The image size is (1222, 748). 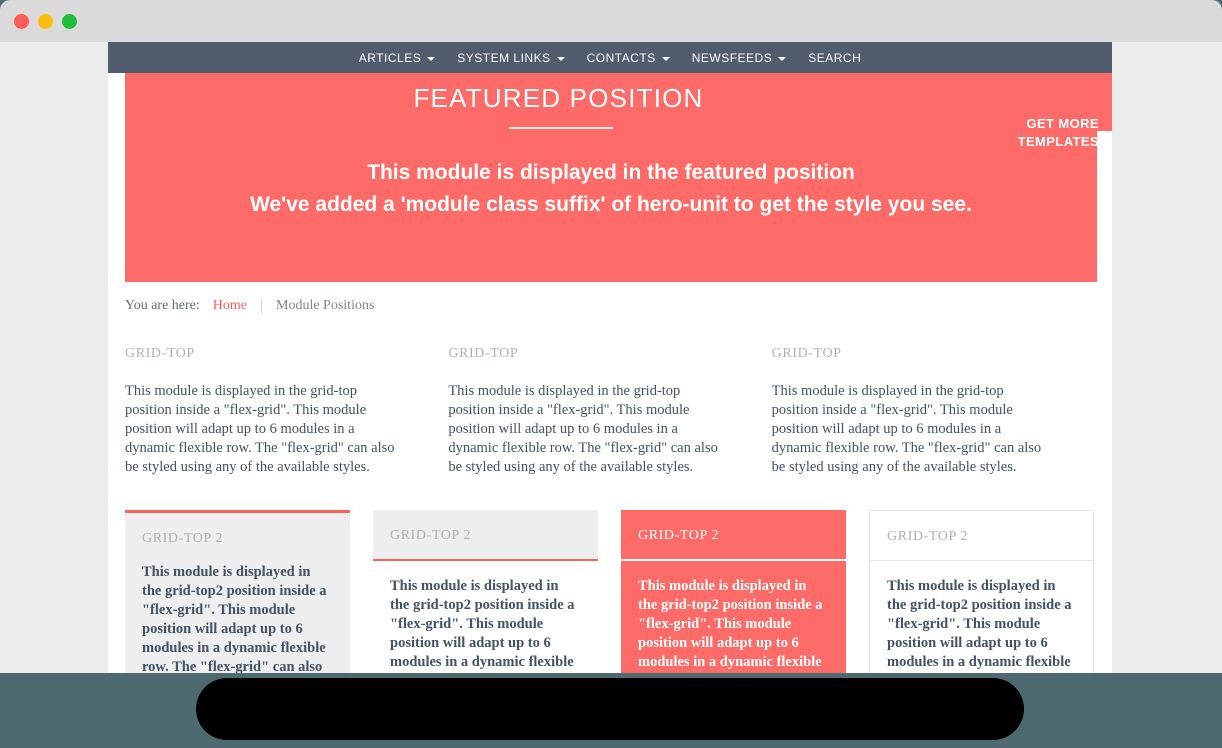 I want to click on nav-item-articles: ARTICLES, so click(x=397, y=58).